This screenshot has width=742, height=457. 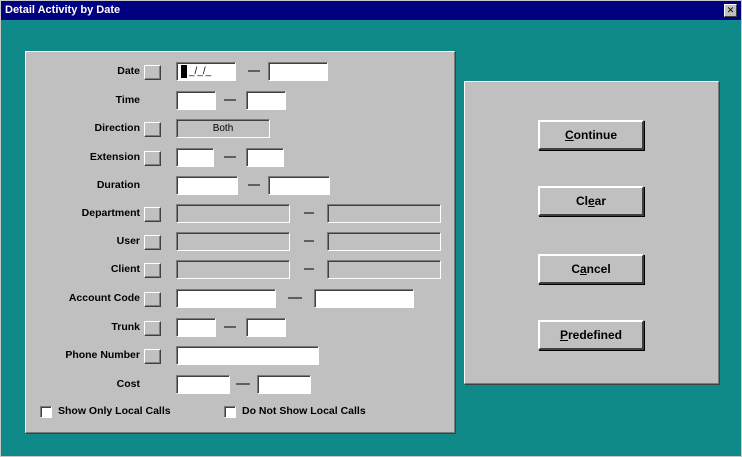 I want to click on client-from-field, so click(x=233, y=269).